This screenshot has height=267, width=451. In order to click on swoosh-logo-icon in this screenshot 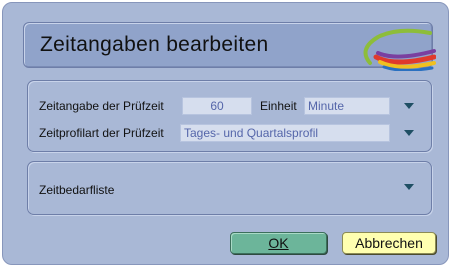, I will do `click(399, 49)`.